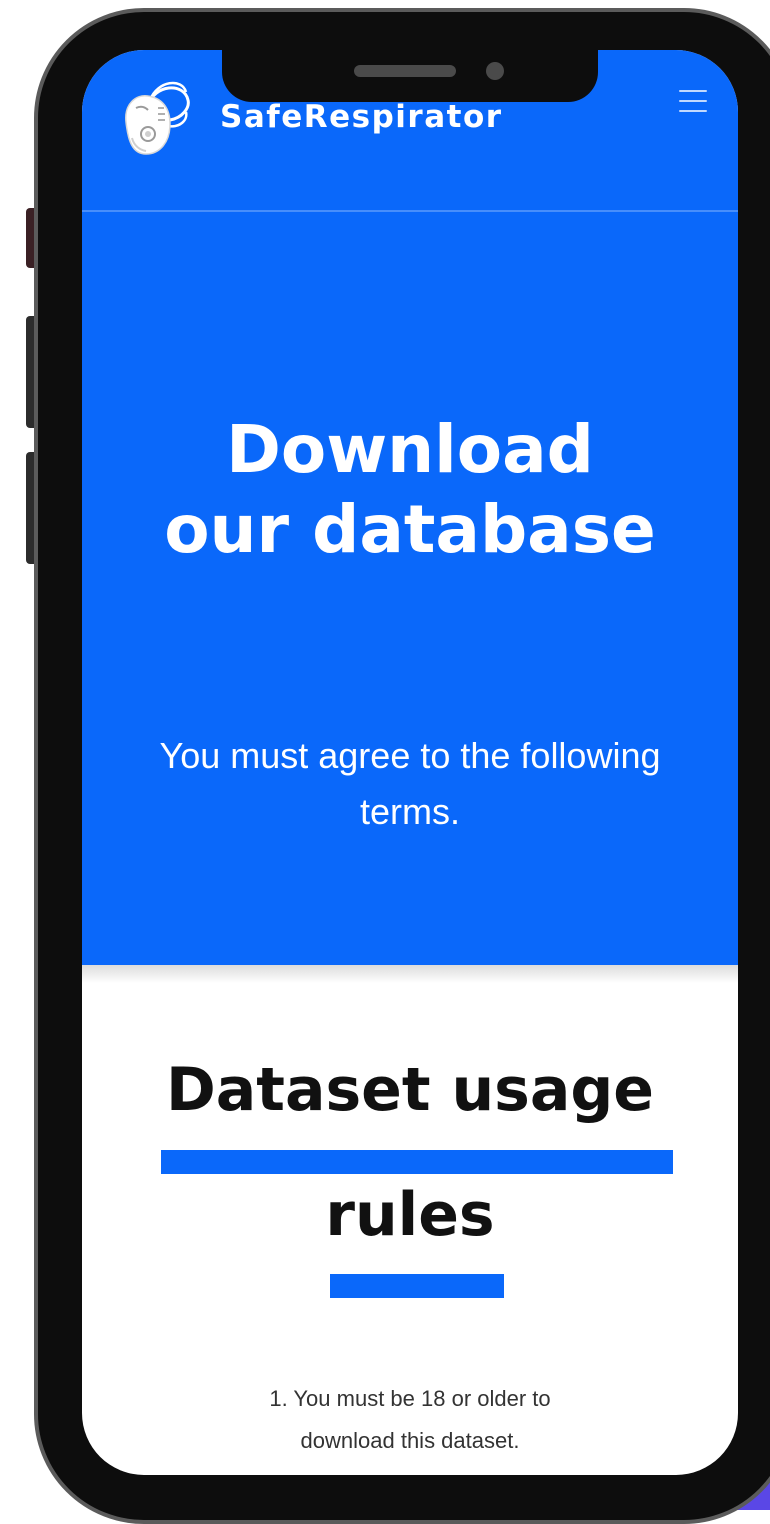 The image size is (770, 1524). Describe the element at coordinates (410, 450) in the screenshot. I see `hero-title-line: Download` at that location.